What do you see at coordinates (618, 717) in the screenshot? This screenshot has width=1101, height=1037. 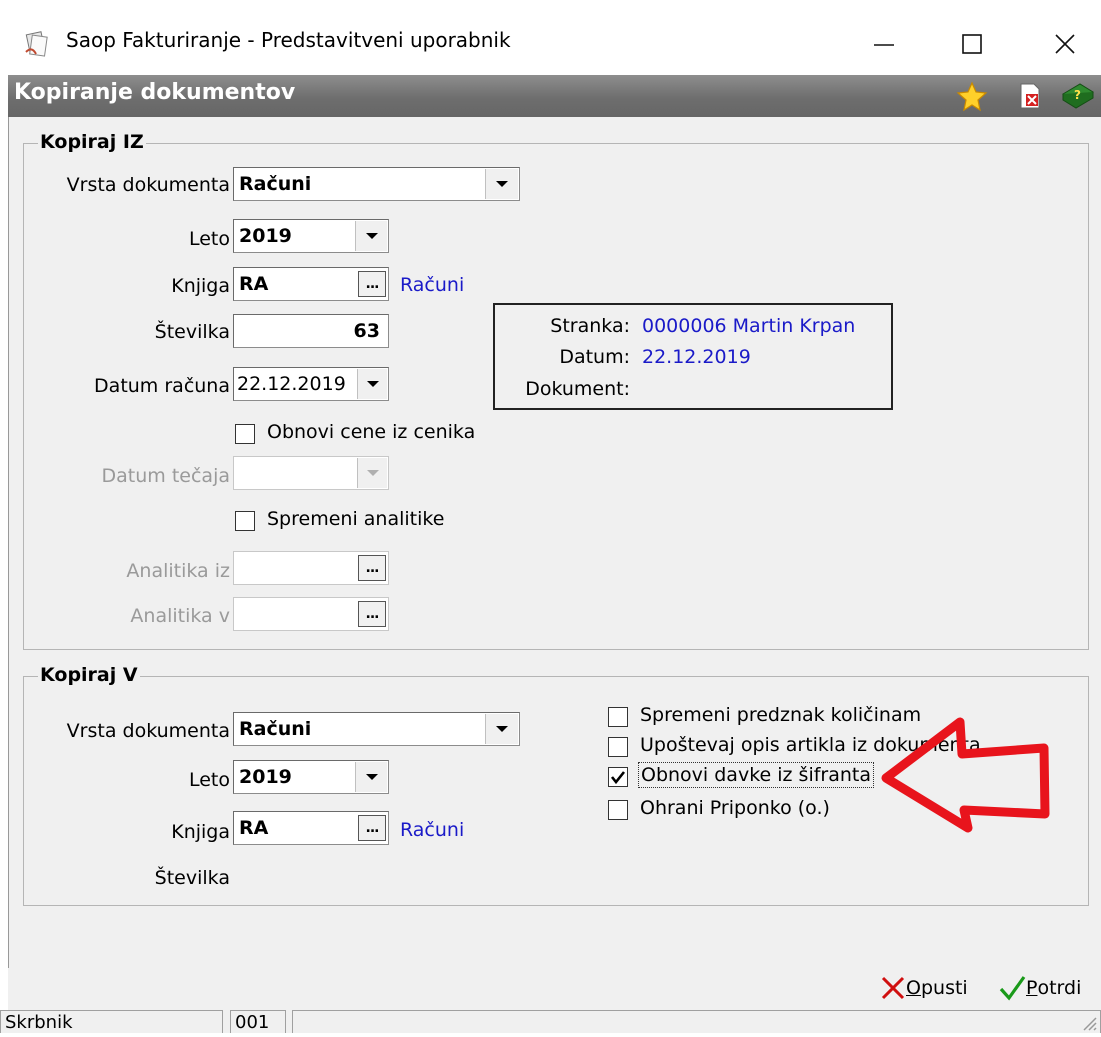 I see `spremeni-predznak-checkbox` at bounding box center [618, 717].